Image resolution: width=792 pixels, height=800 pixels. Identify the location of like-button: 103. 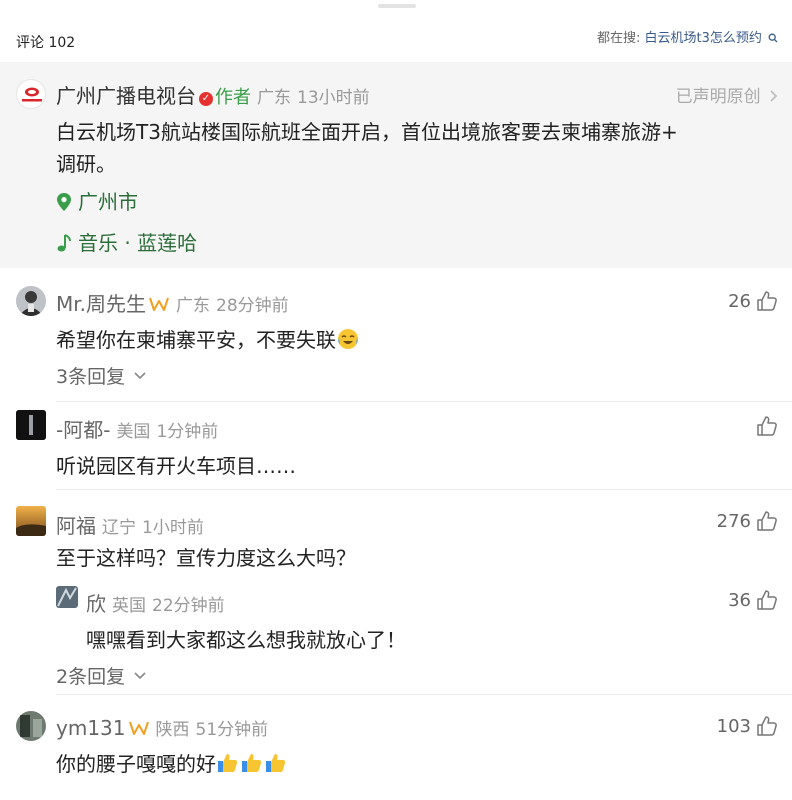
(747, 726).